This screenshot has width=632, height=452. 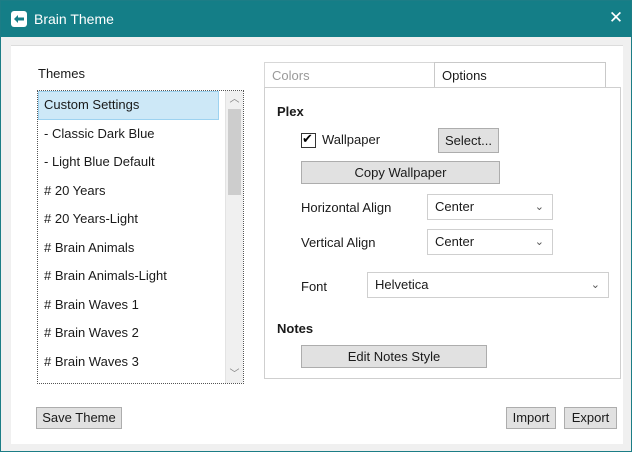 I want to click on horizontal-align-select: Center ⌄, so click(x=490, y=207).